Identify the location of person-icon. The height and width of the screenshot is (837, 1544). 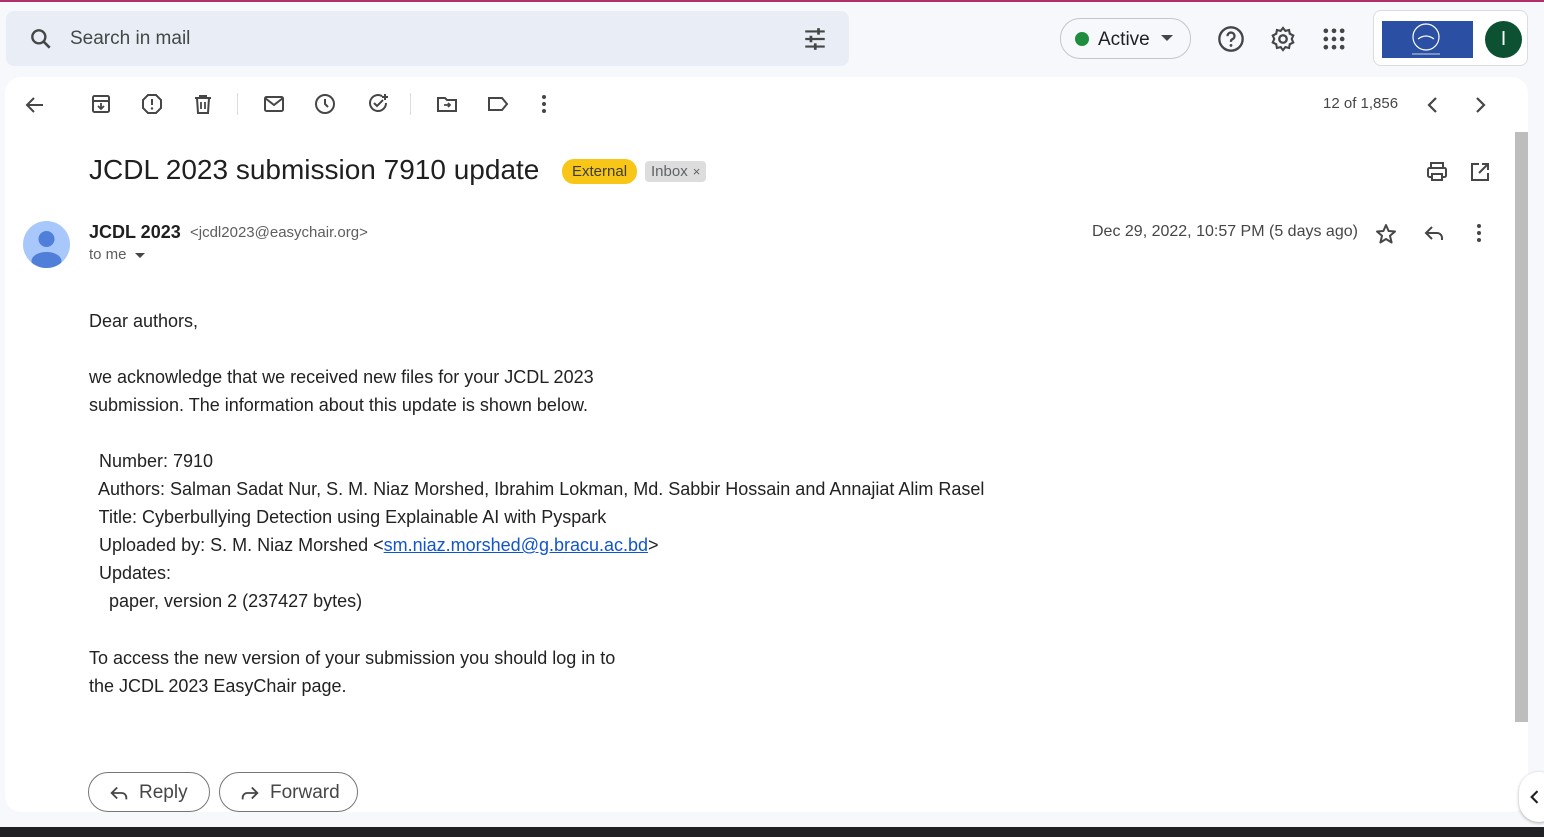
(46, 249).